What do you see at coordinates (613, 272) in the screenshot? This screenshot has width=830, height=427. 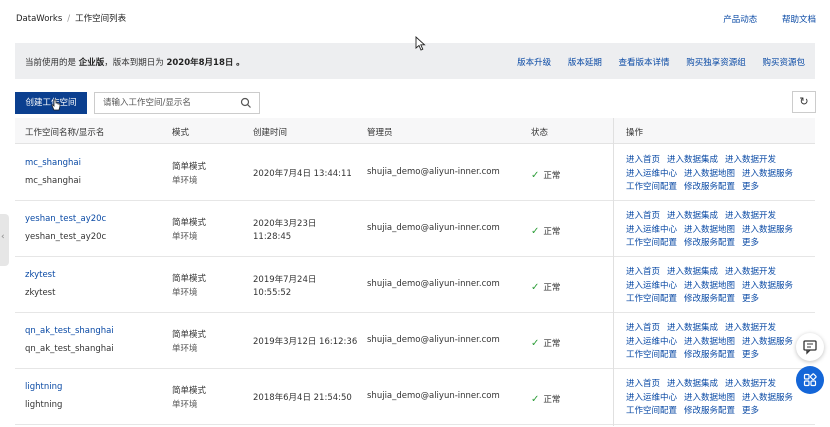 I see `ops-column-divider` at bounding box center [613, 272].